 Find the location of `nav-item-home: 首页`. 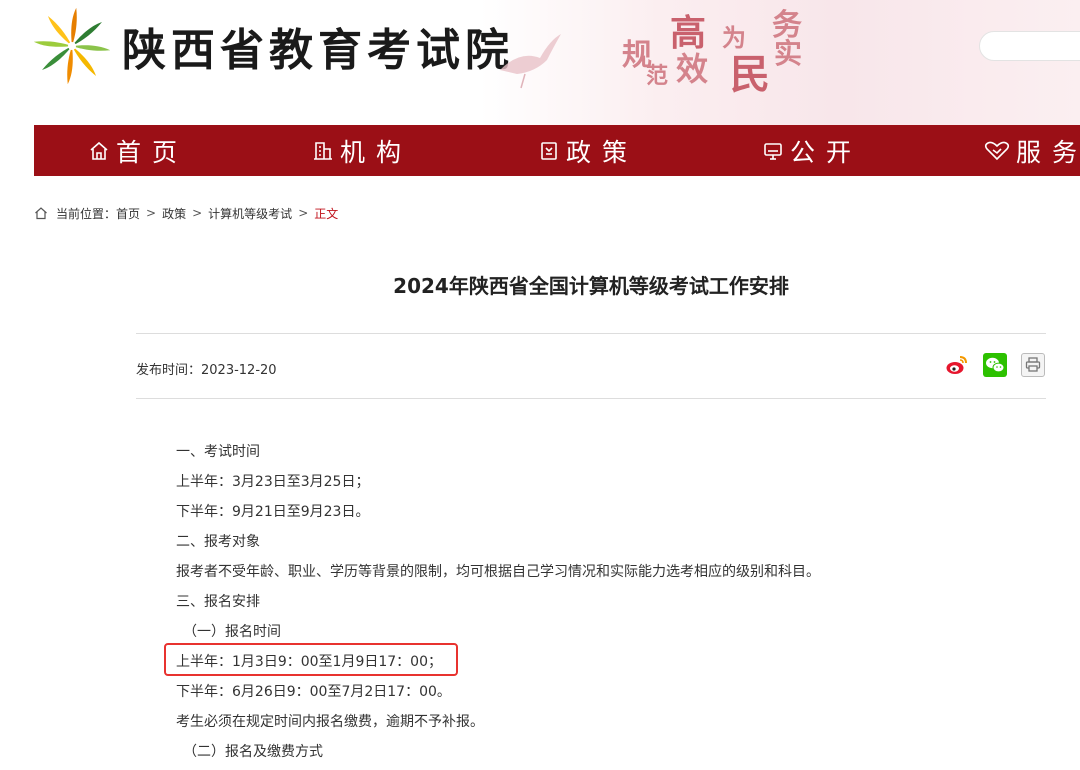

nav-item-home: 首页 is located at coordinates (138, 150).